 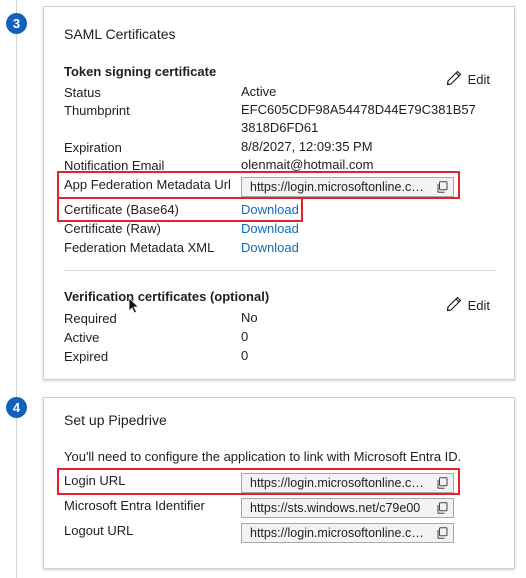 What do you see at coordinates (270, 247) in the screenshot?
I see `federation-metadata-xml-download-link: Download` at bounding box center [270, 247].